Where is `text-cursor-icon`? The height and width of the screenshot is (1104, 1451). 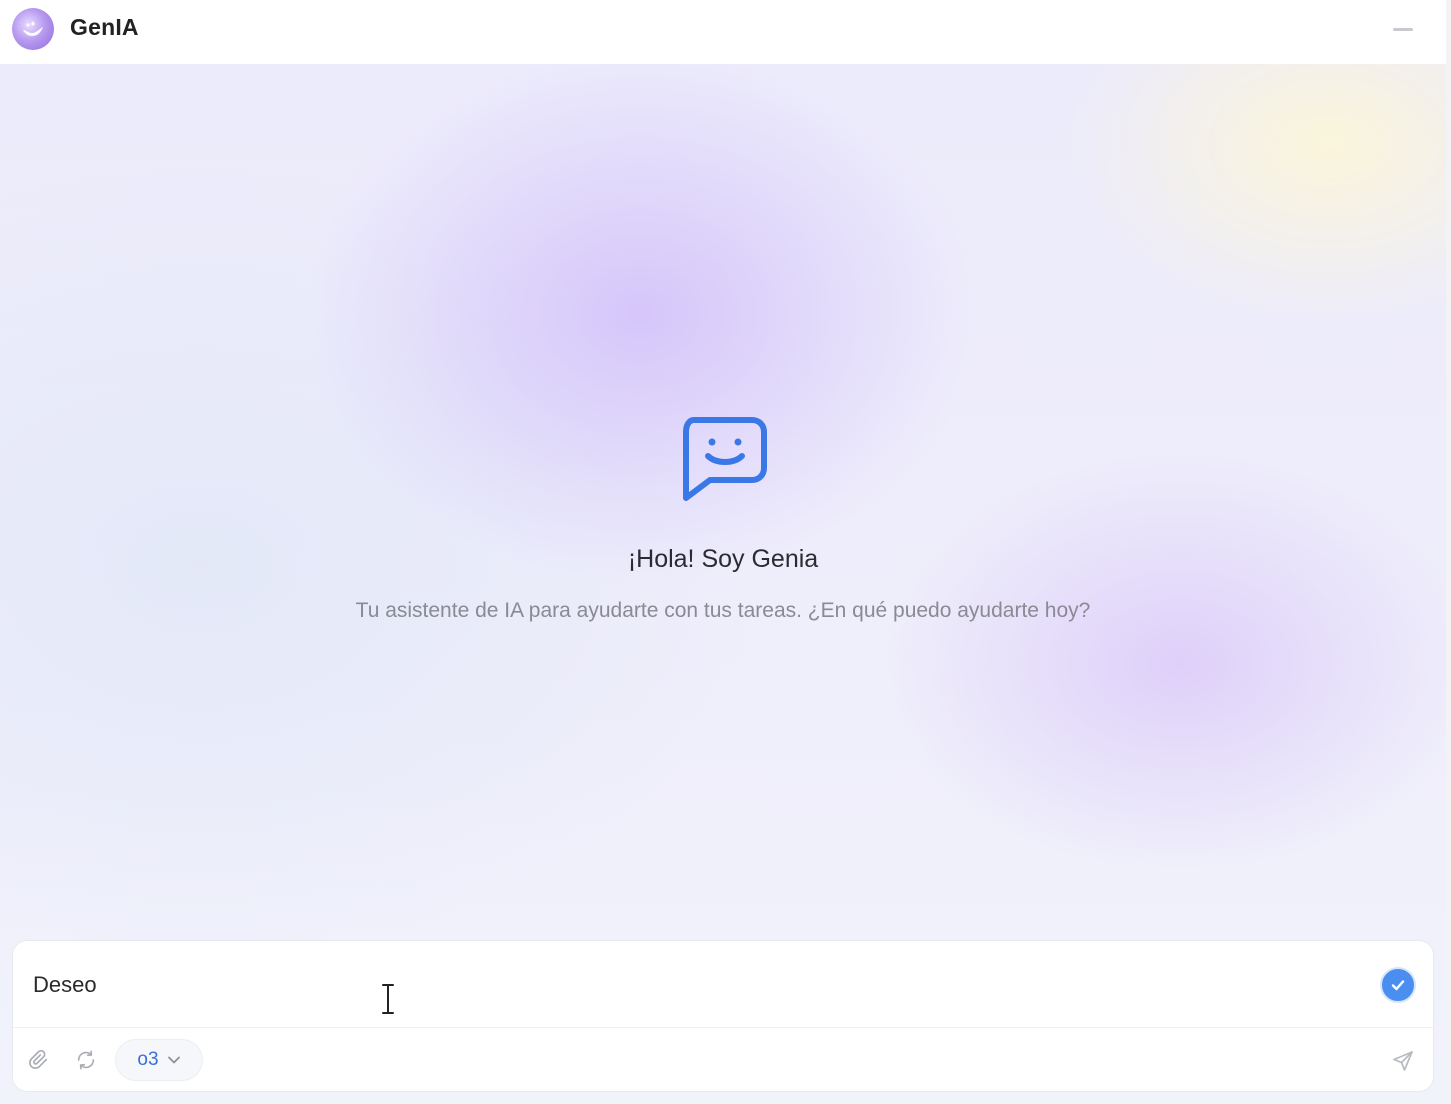 text-cursor-icon is located at coordinates (388, 999).